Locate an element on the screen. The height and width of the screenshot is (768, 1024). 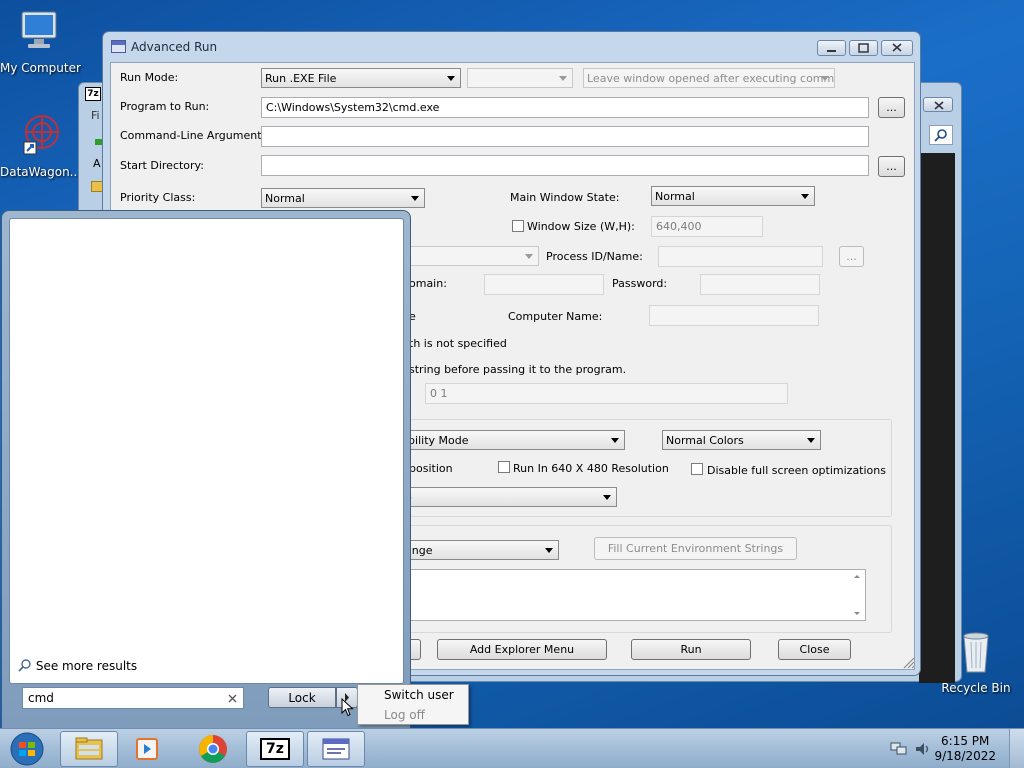
minimize-button is located at coordinates (831, 48).